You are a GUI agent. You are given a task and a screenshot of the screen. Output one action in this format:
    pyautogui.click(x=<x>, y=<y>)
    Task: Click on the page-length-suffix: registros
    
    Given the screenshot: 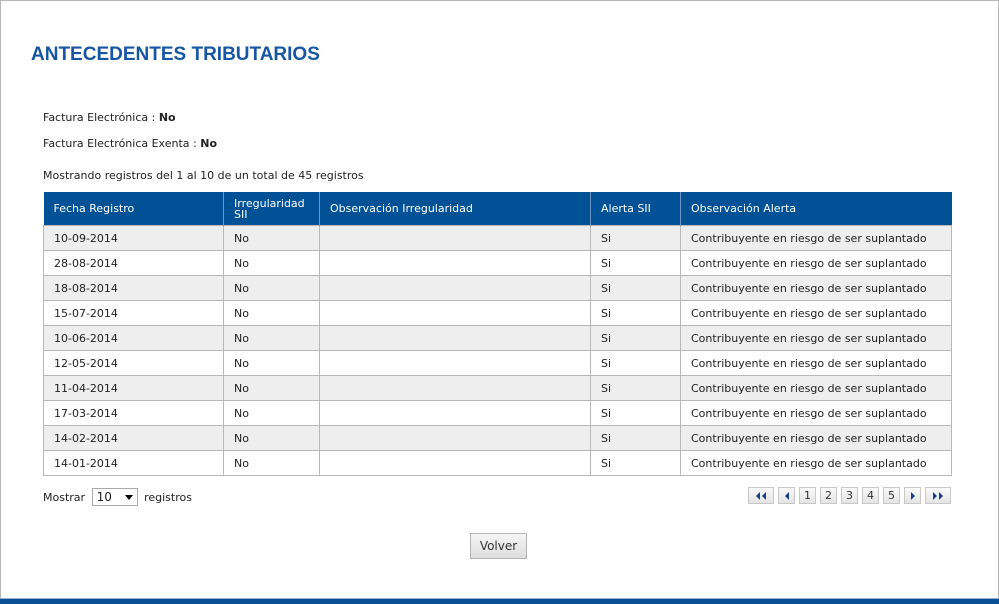 What is the action you would take?
    pyautogui.click(x=168, y=497)
    